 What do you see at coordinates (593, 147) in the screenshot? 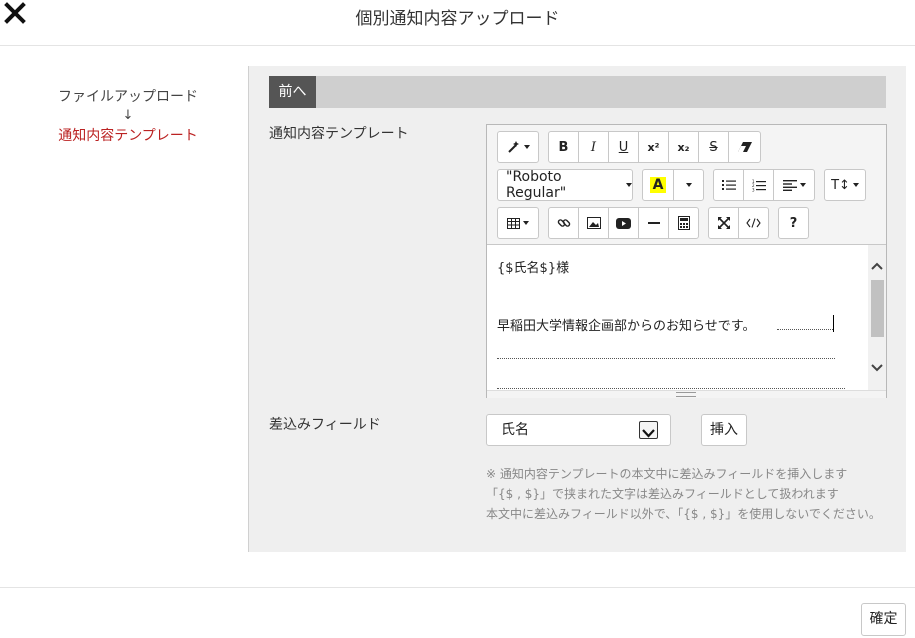
I see `italic-button: I` at bounding box center [593, 147].